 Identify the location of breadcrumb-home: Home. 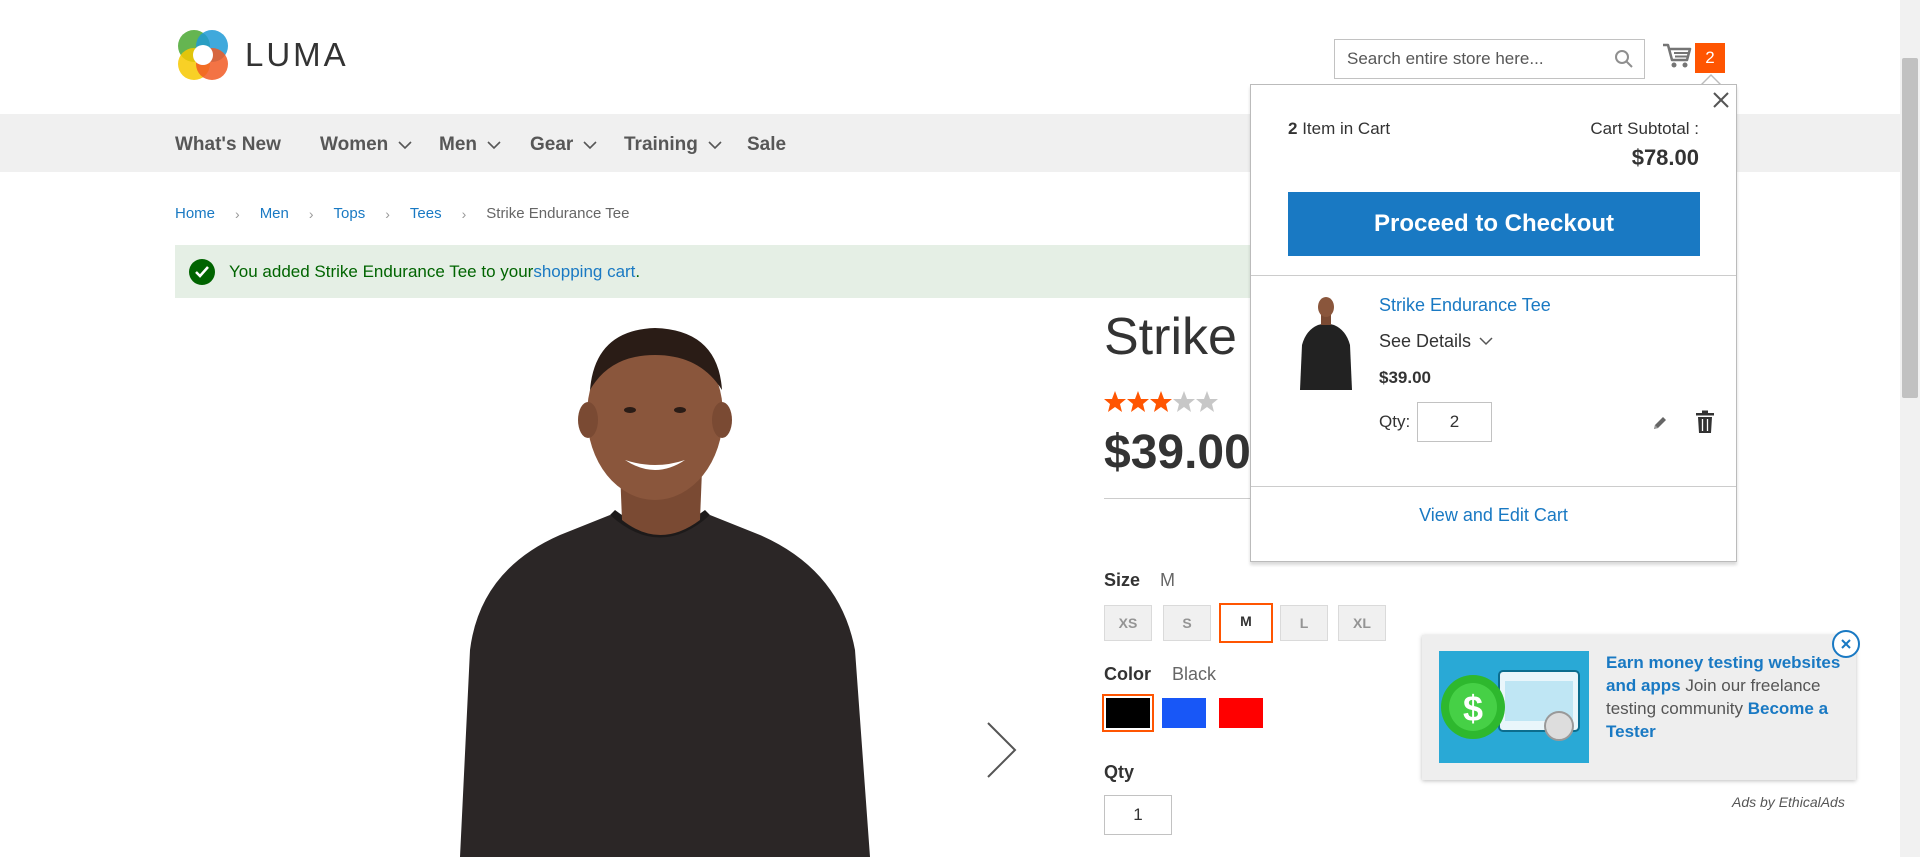
(195, 213).